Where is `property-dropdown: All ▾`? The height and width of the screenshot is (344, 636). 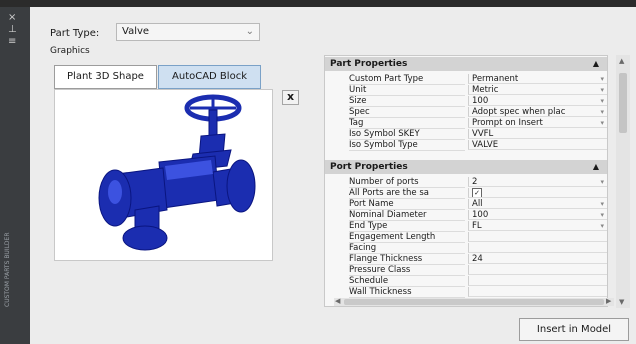 property-dropdown: All ▾ is located at coordinates (537, 204).